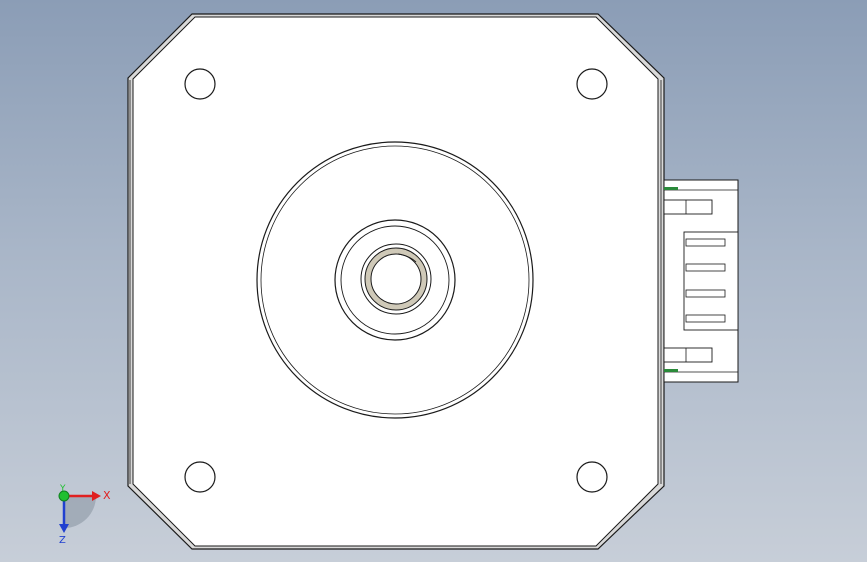 This screenshot has width=867, height=562. Describe the element at coordinates (701, 281) in the screenshot. I see `connector` at that location.